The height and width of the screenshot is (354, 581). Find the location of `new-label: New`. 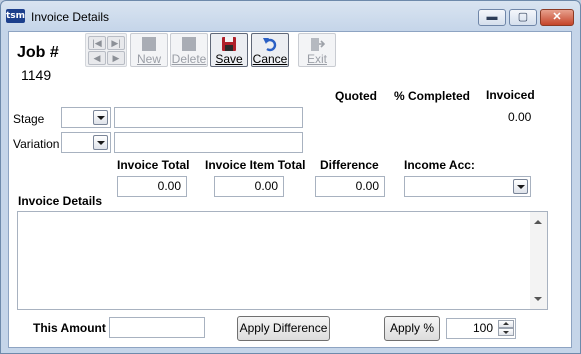

new-label: New is located at coordinates (148, 59).